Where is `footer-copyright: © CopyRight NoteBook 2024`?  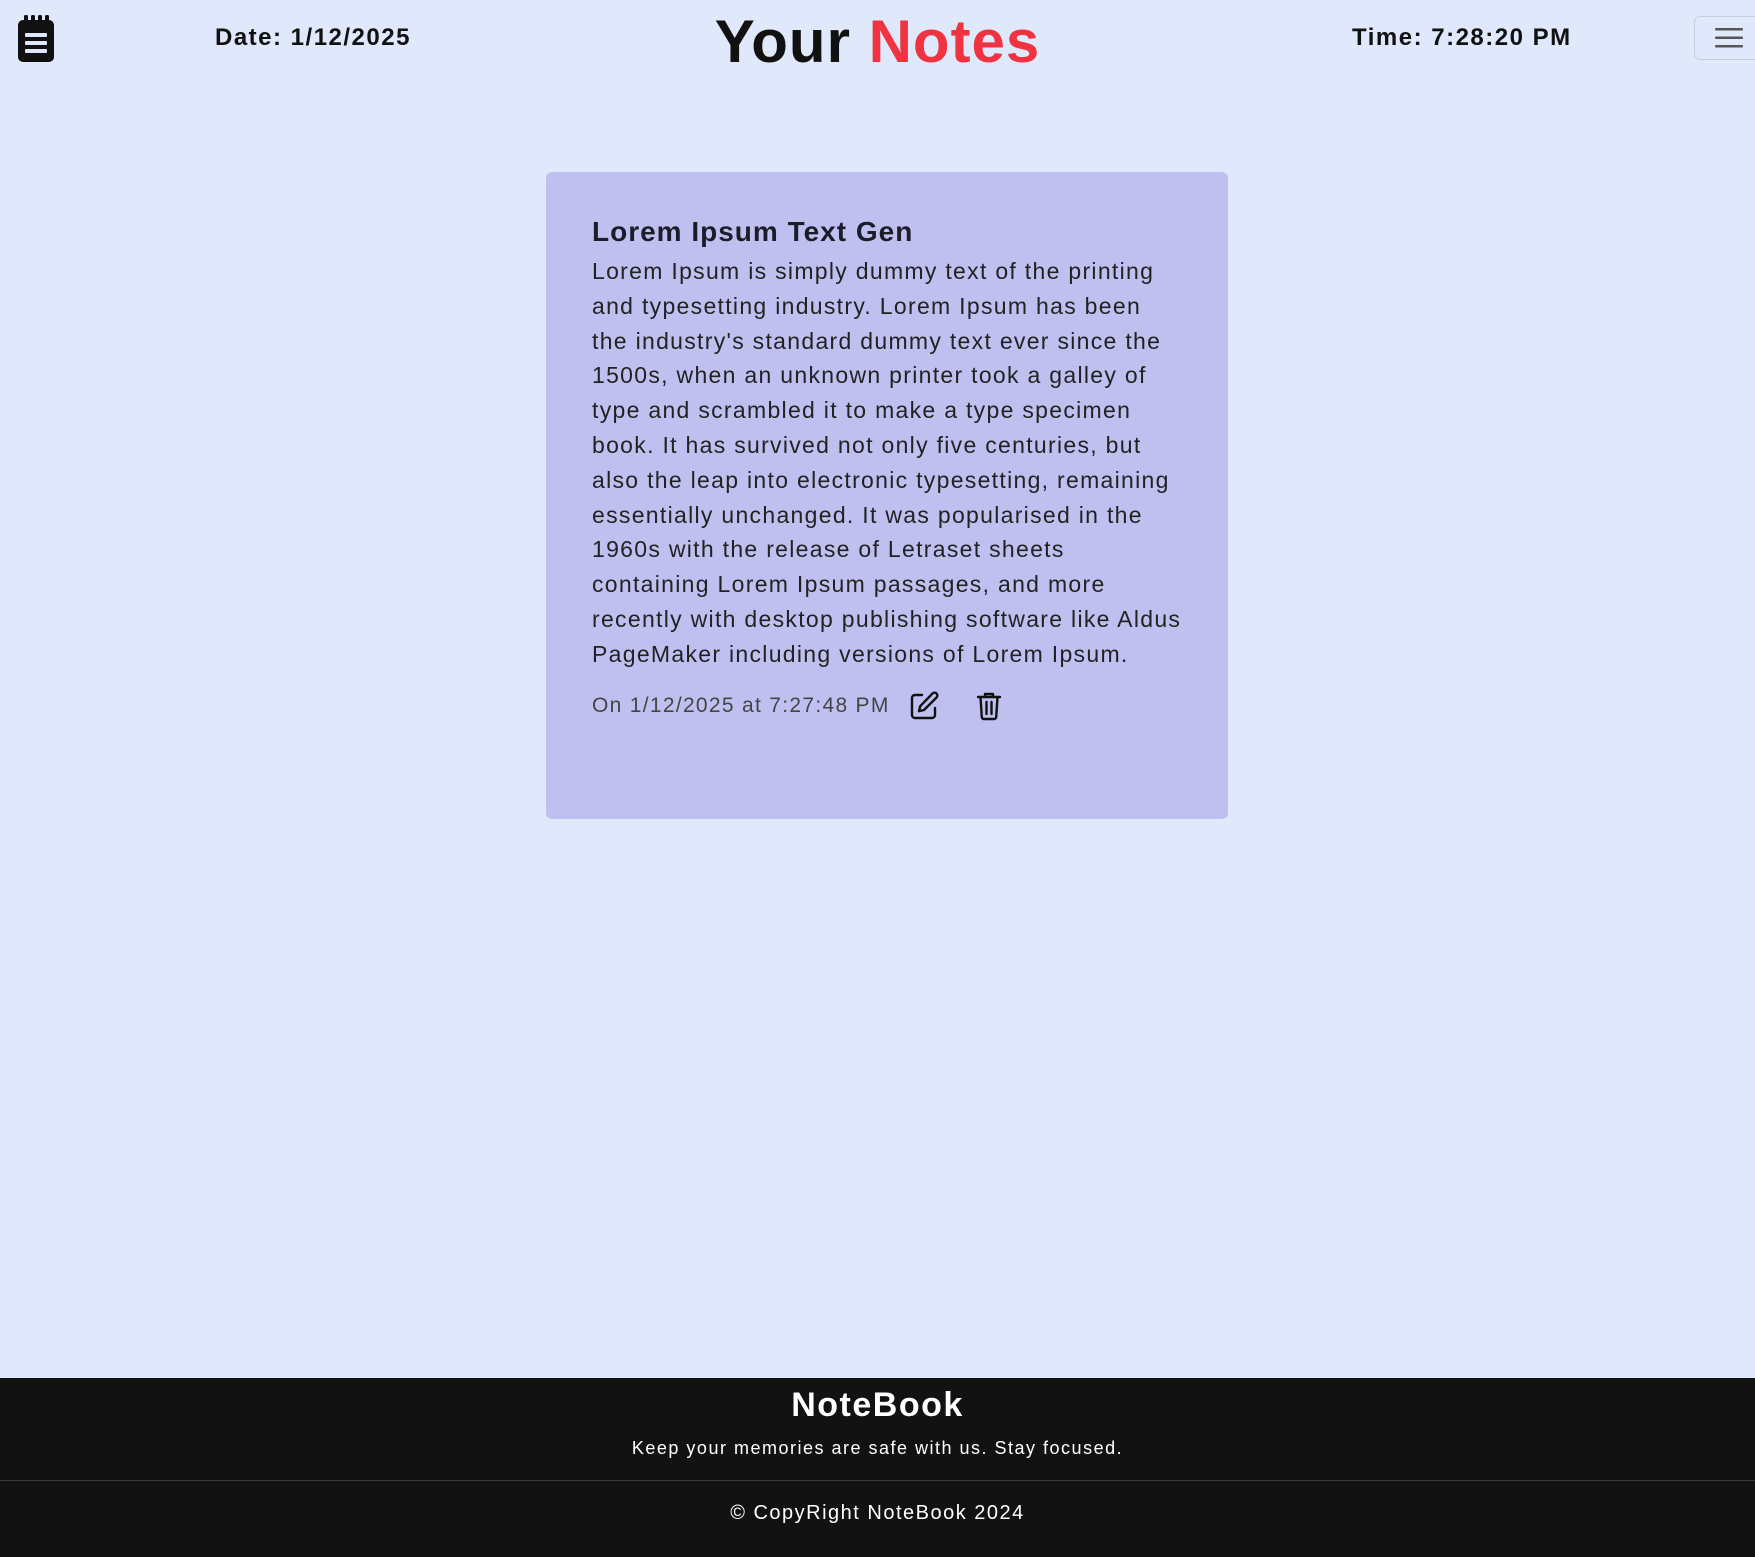
footer-copyright: © CopyRight NoteBook 2024 is located at coordinates (877, 1513).